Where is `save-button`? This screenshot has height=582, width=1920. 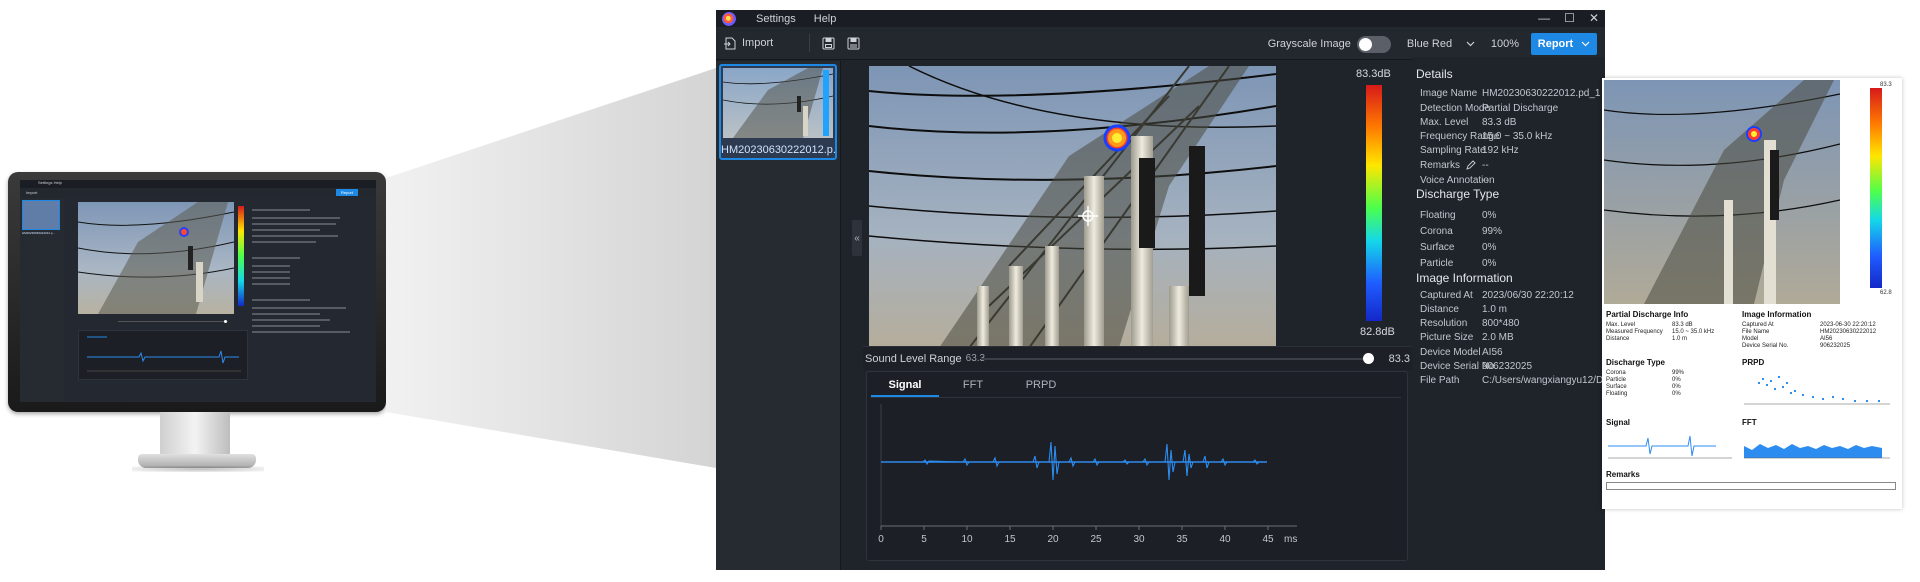
save-button is located at coordinates (828, 43).